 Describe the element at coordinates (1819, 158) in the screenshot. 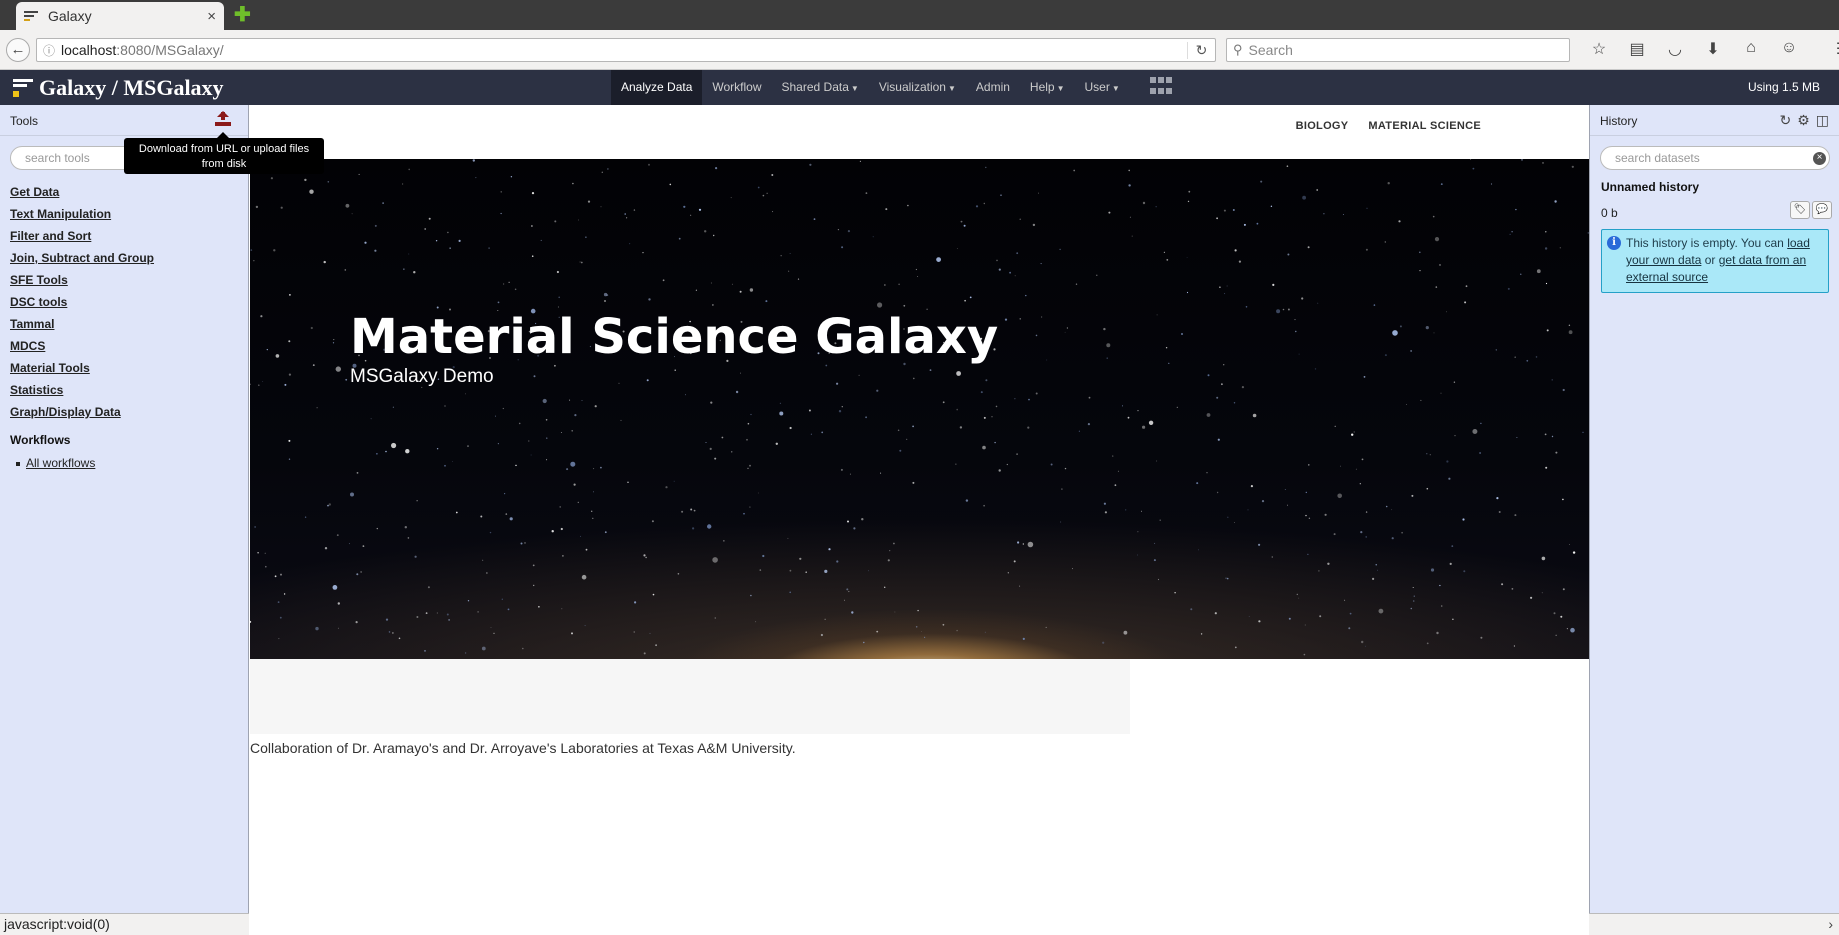

I see `clear-search-icon: ×` at that location.